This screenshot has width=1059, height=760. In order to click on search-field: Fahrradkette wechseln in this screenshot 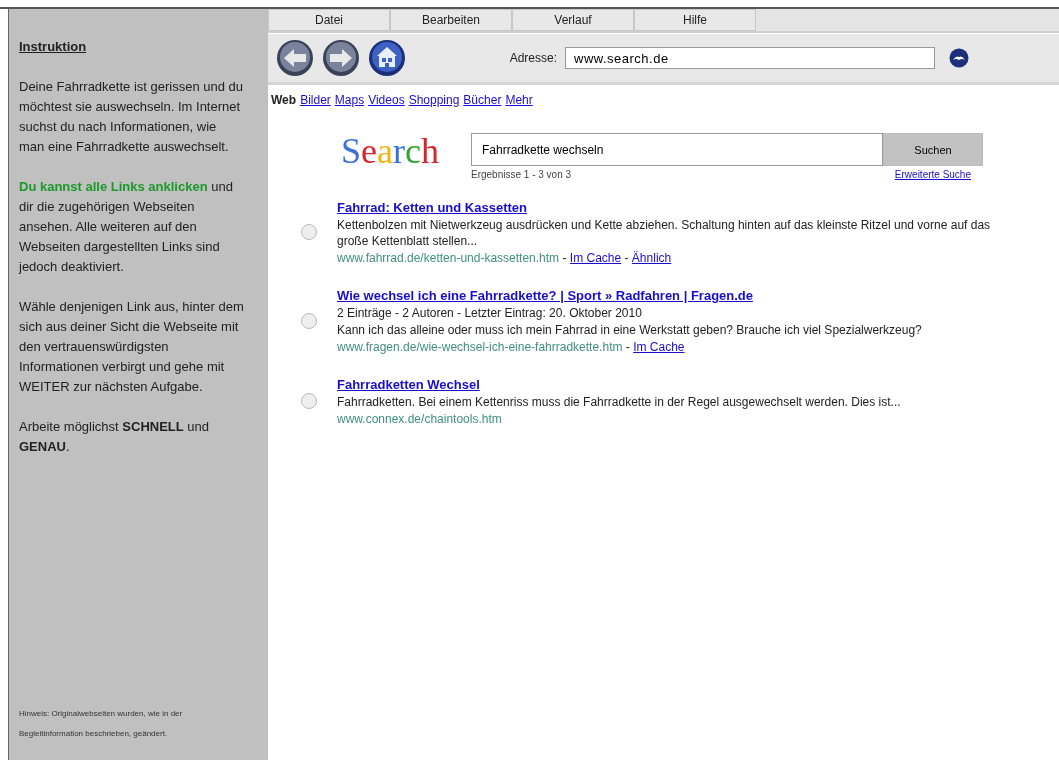, I will do `click(677, 149)`.